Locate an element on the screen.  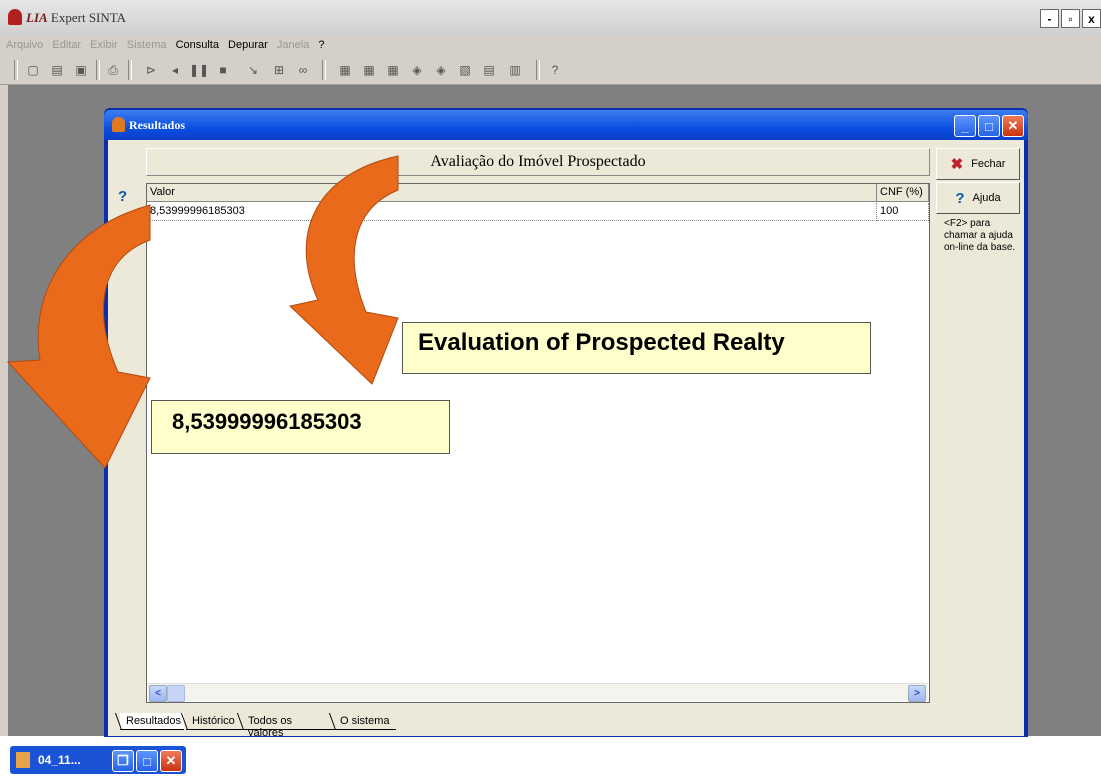
app-logo-icon is located at coordinates (15, 17).